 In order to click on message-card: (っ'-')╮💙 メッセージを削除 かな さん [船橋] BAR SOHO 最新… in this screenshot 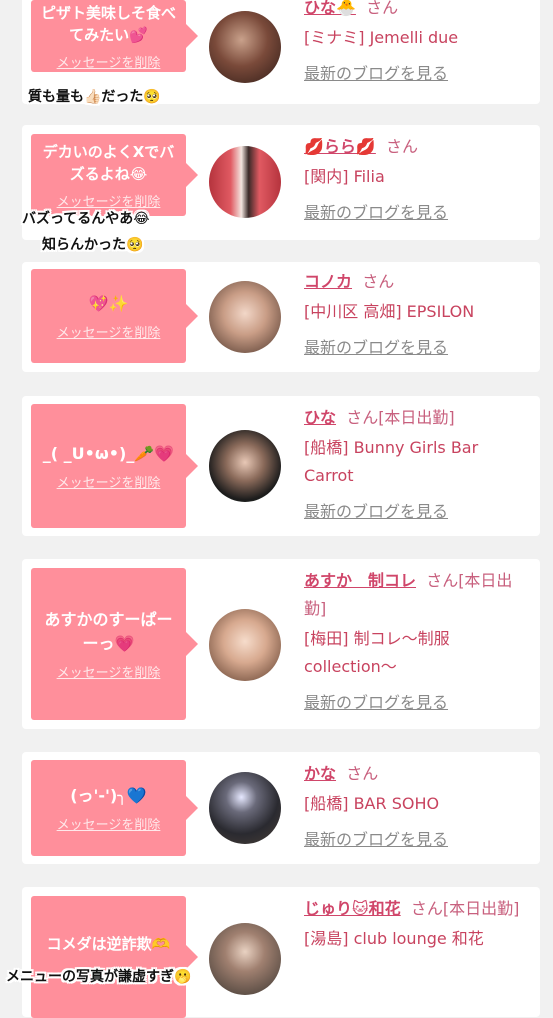, I will do `click(281, 808)`.